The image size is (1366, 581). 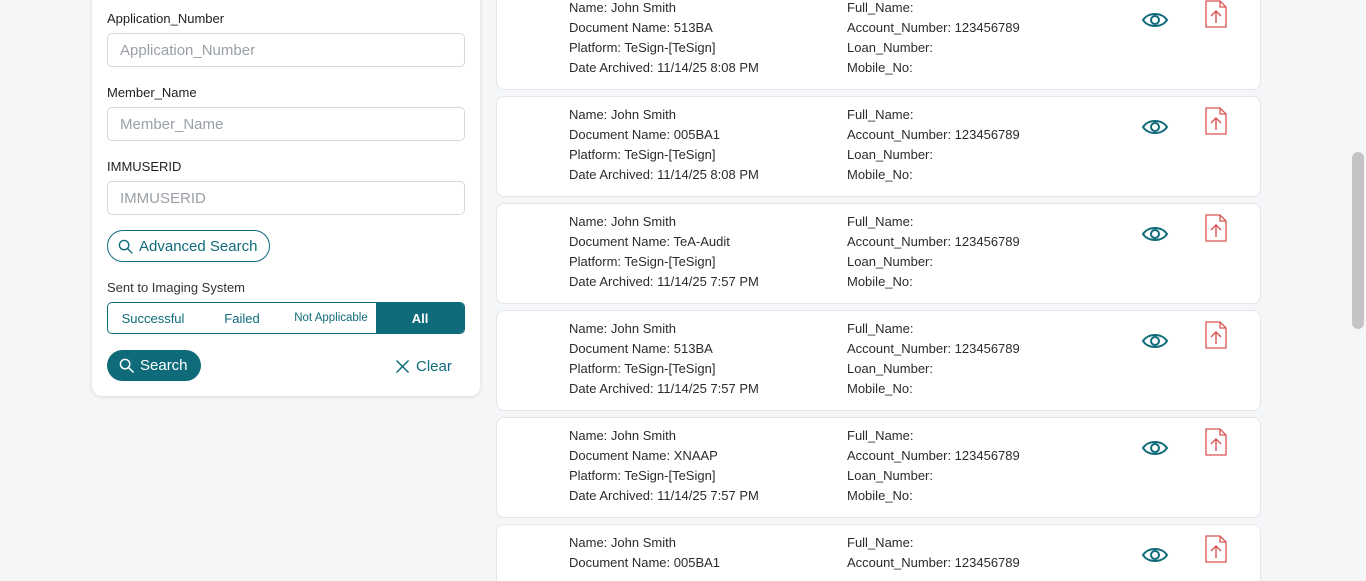 I want to click on result-document-name: Document Name: TeA-Audit, so click(x=649, y=241).